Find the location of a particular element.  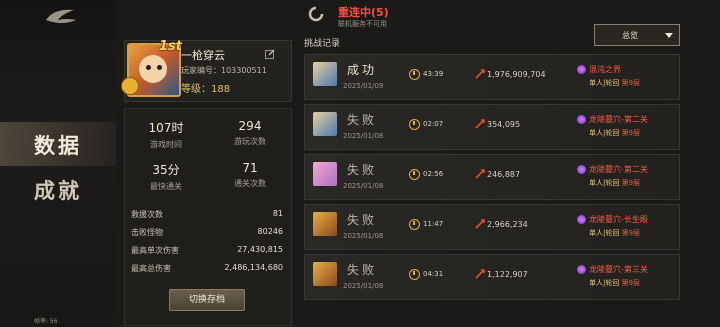

stat-row: 最高总伤害 2,486,134,680 is located at coordinates (207, 268).